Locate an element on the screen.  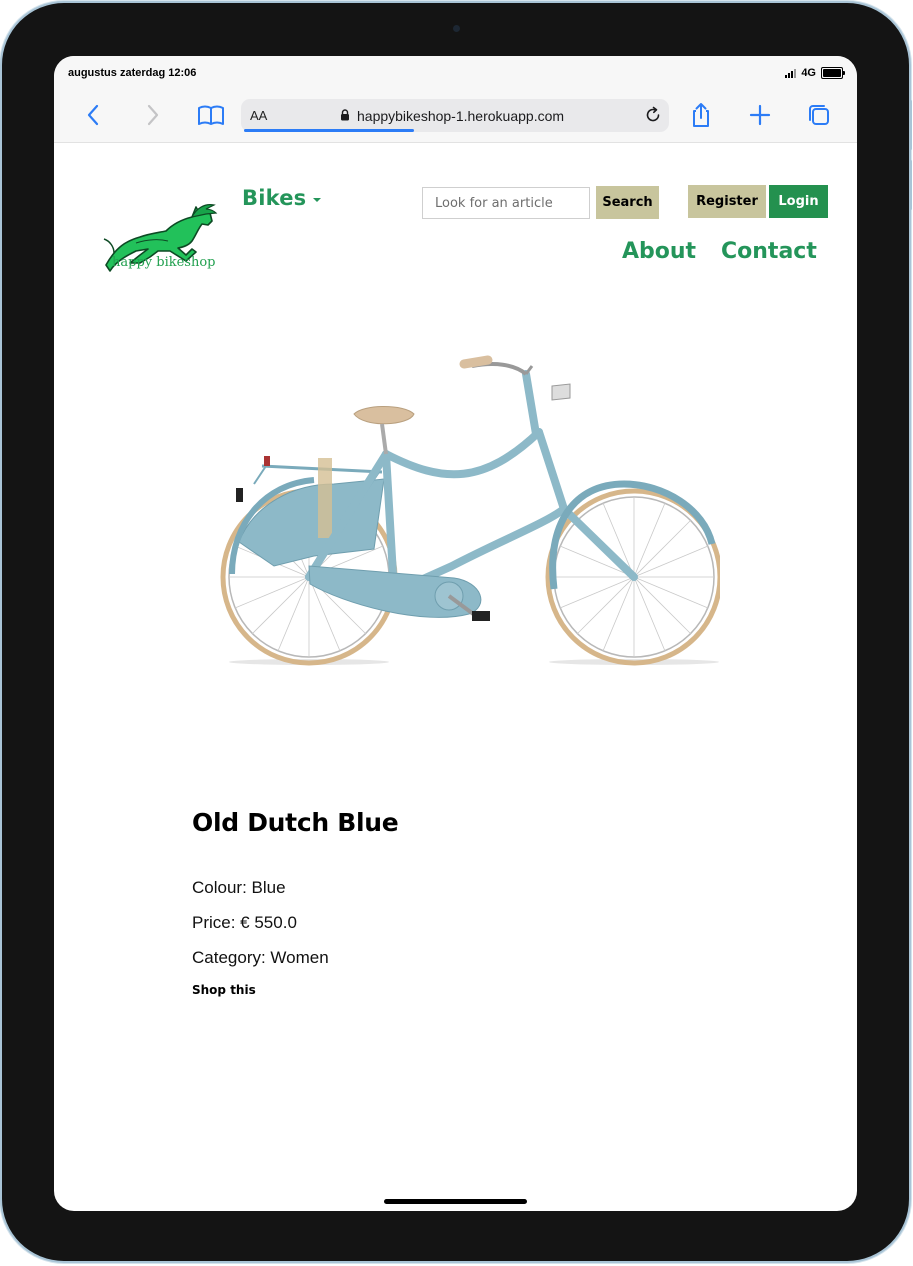
reload-icon is located at coordinates (653, 115).